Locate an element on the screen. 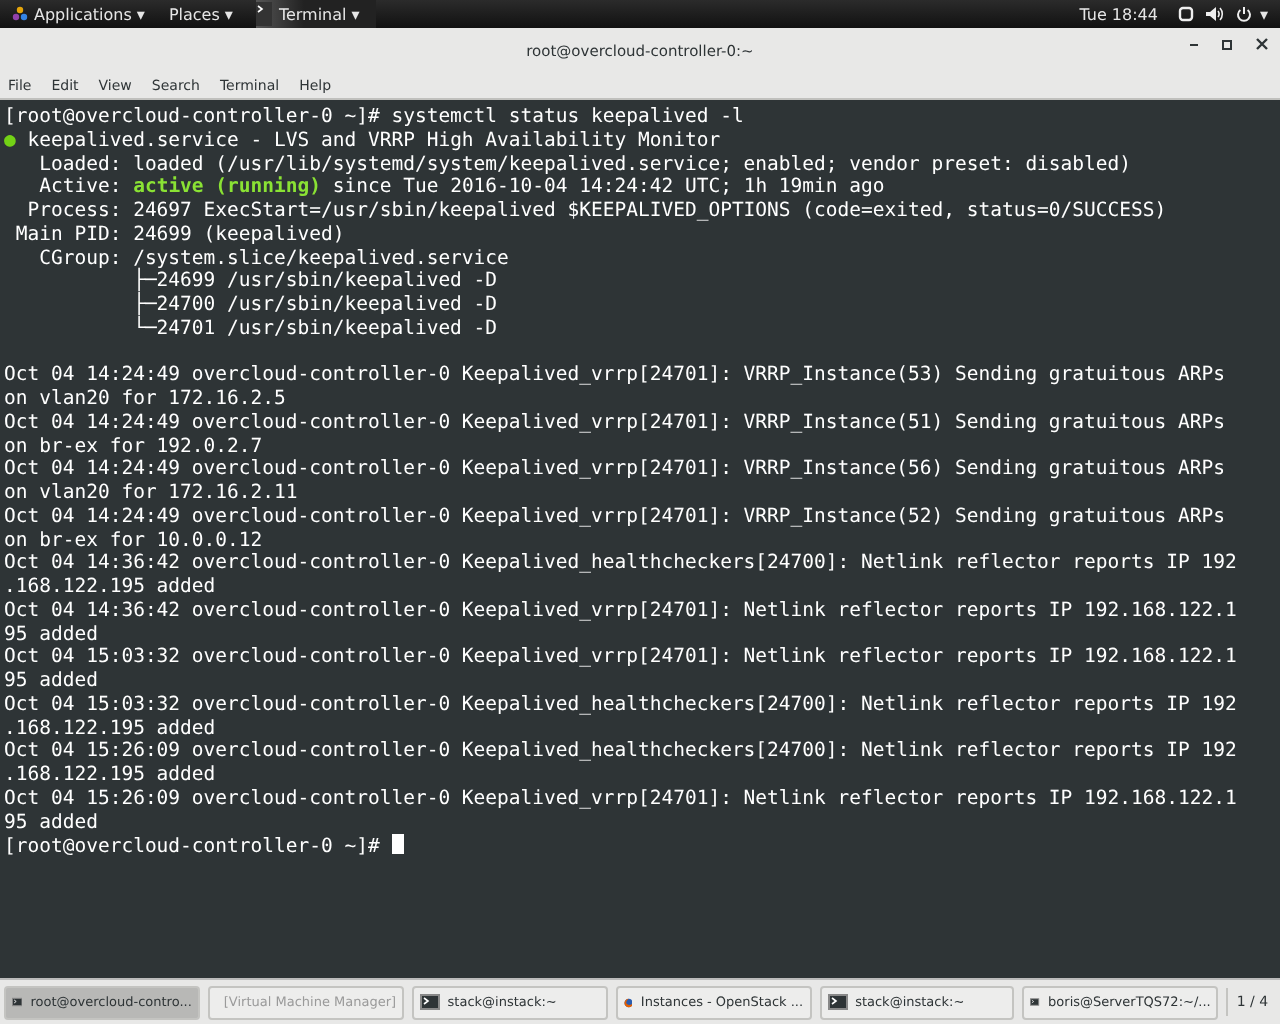 This screenshot has width=1280, height=1024. minimize-icon is located at coordinates (1194, 44).